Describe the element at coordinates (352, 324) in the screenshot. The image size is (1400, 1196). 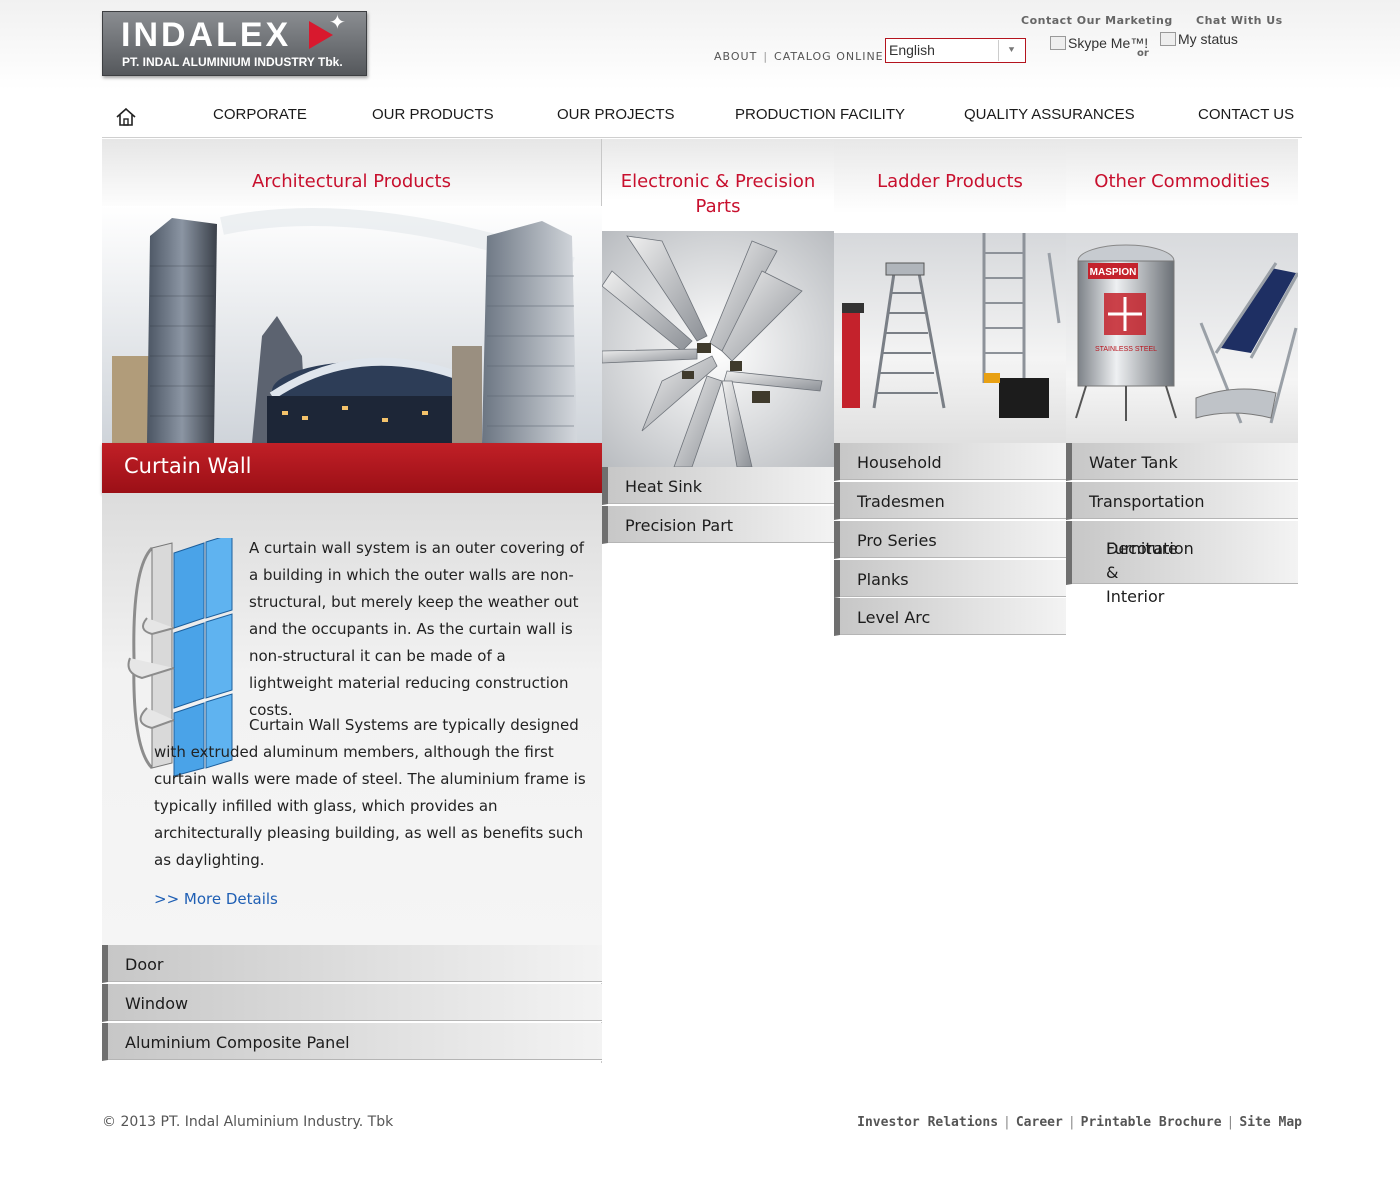
I see `buildings-photo` at that location.